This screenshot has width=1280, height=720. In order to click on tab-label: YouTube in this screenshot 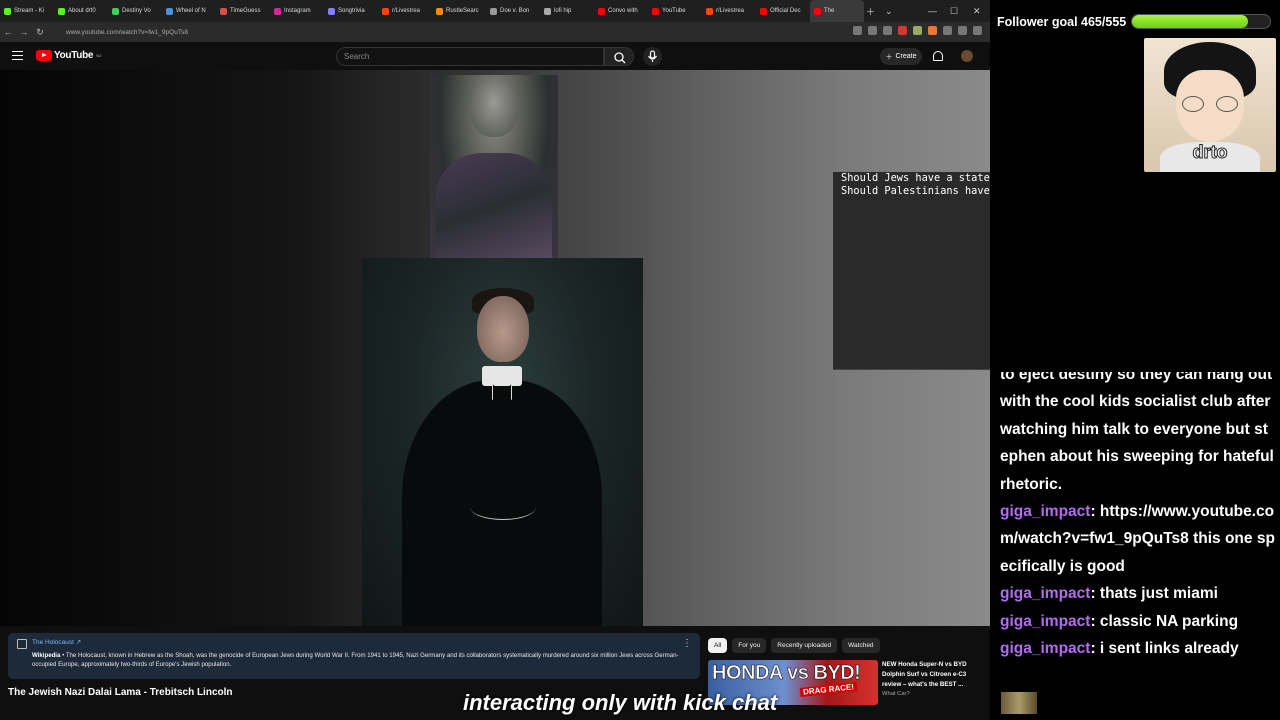, I will do `click(674, 11)`.